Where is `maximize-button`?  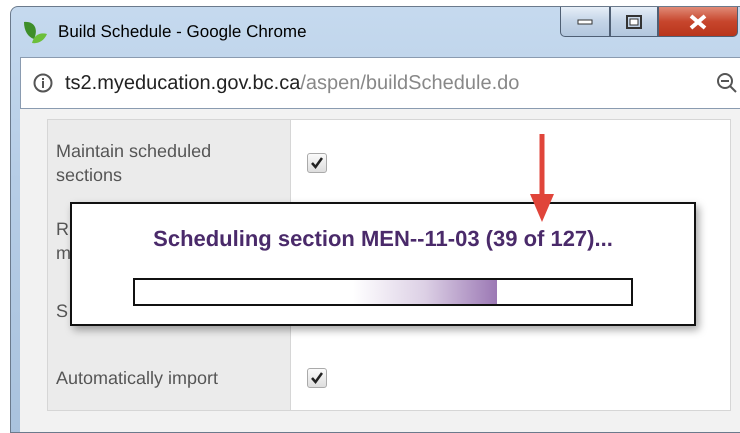
maximize-button is located at coordinates (634, 22).